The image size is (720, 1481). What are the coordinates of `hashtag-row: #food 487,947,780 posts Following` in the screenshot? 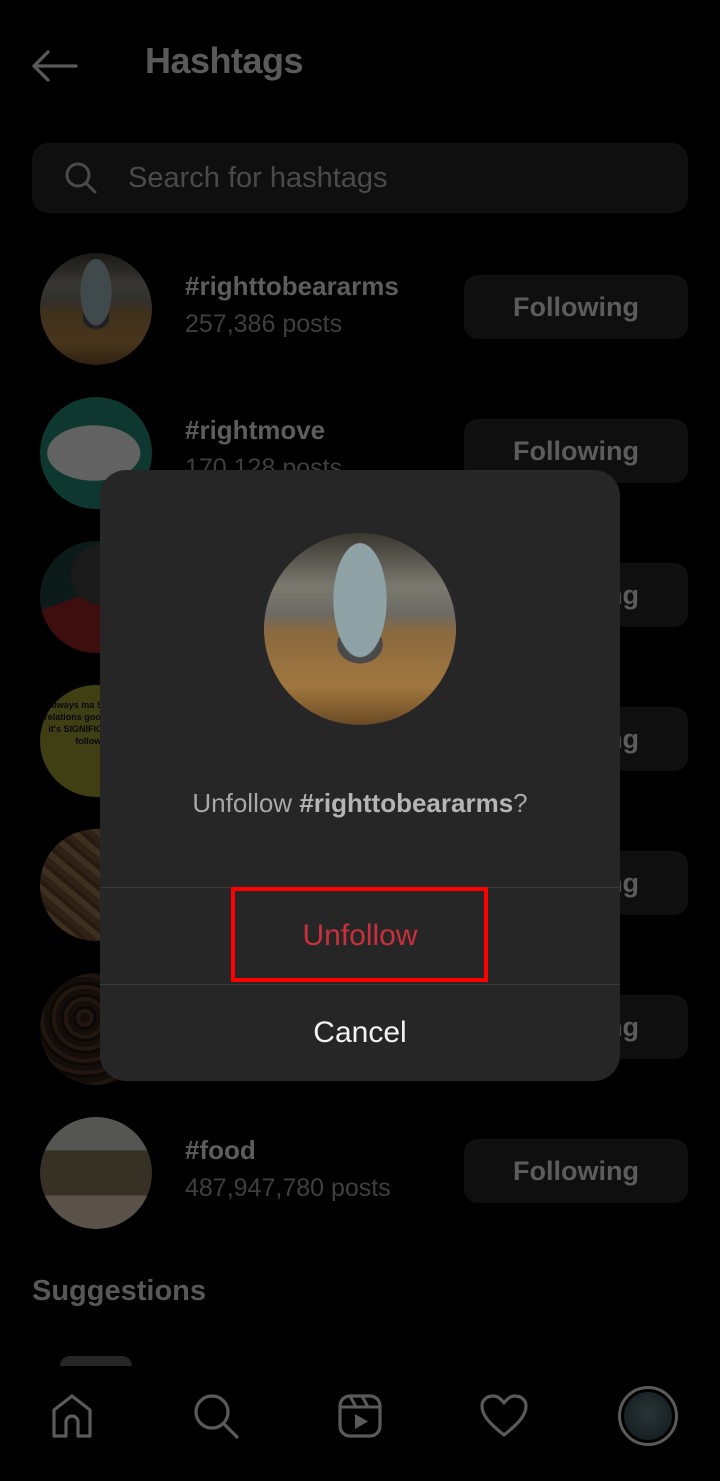 It's located at (360, 1173).